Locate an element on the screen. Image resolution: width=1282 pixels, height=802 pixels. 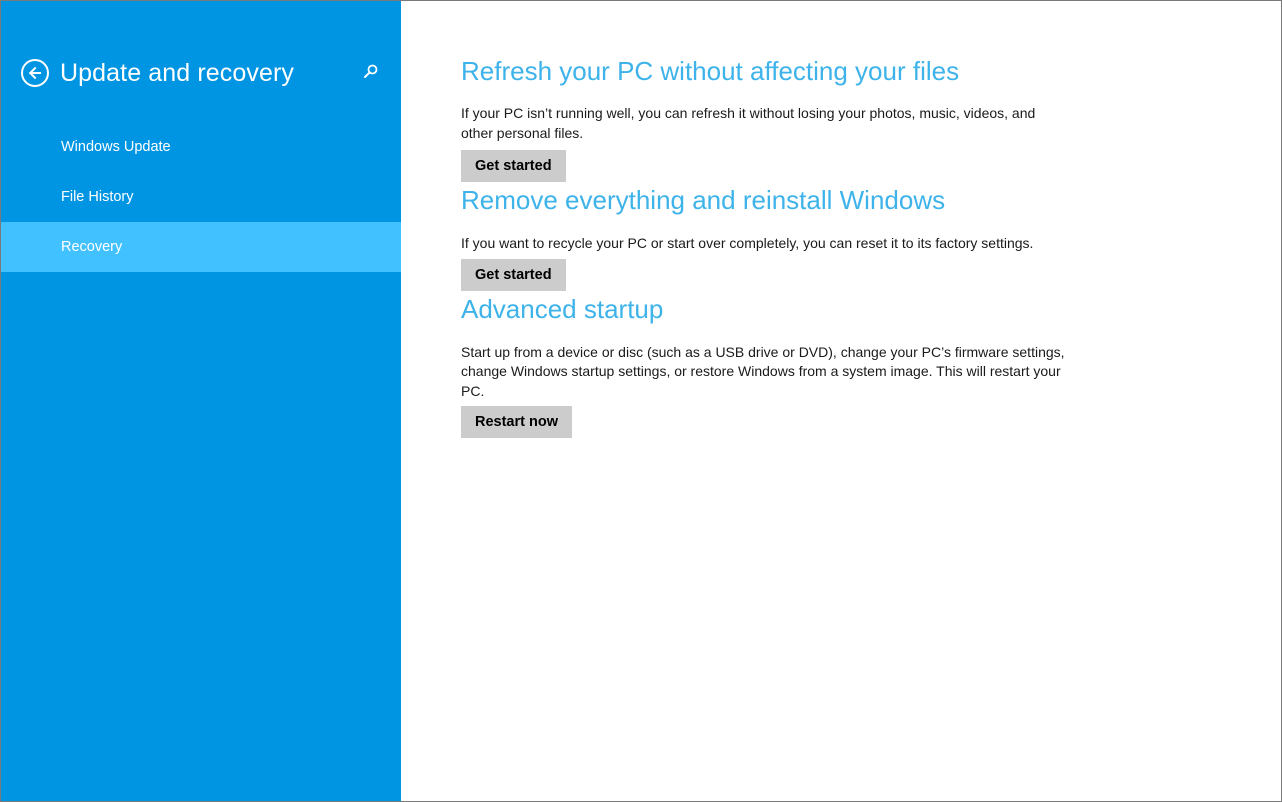
back-button is located at coordinates (35, 73).